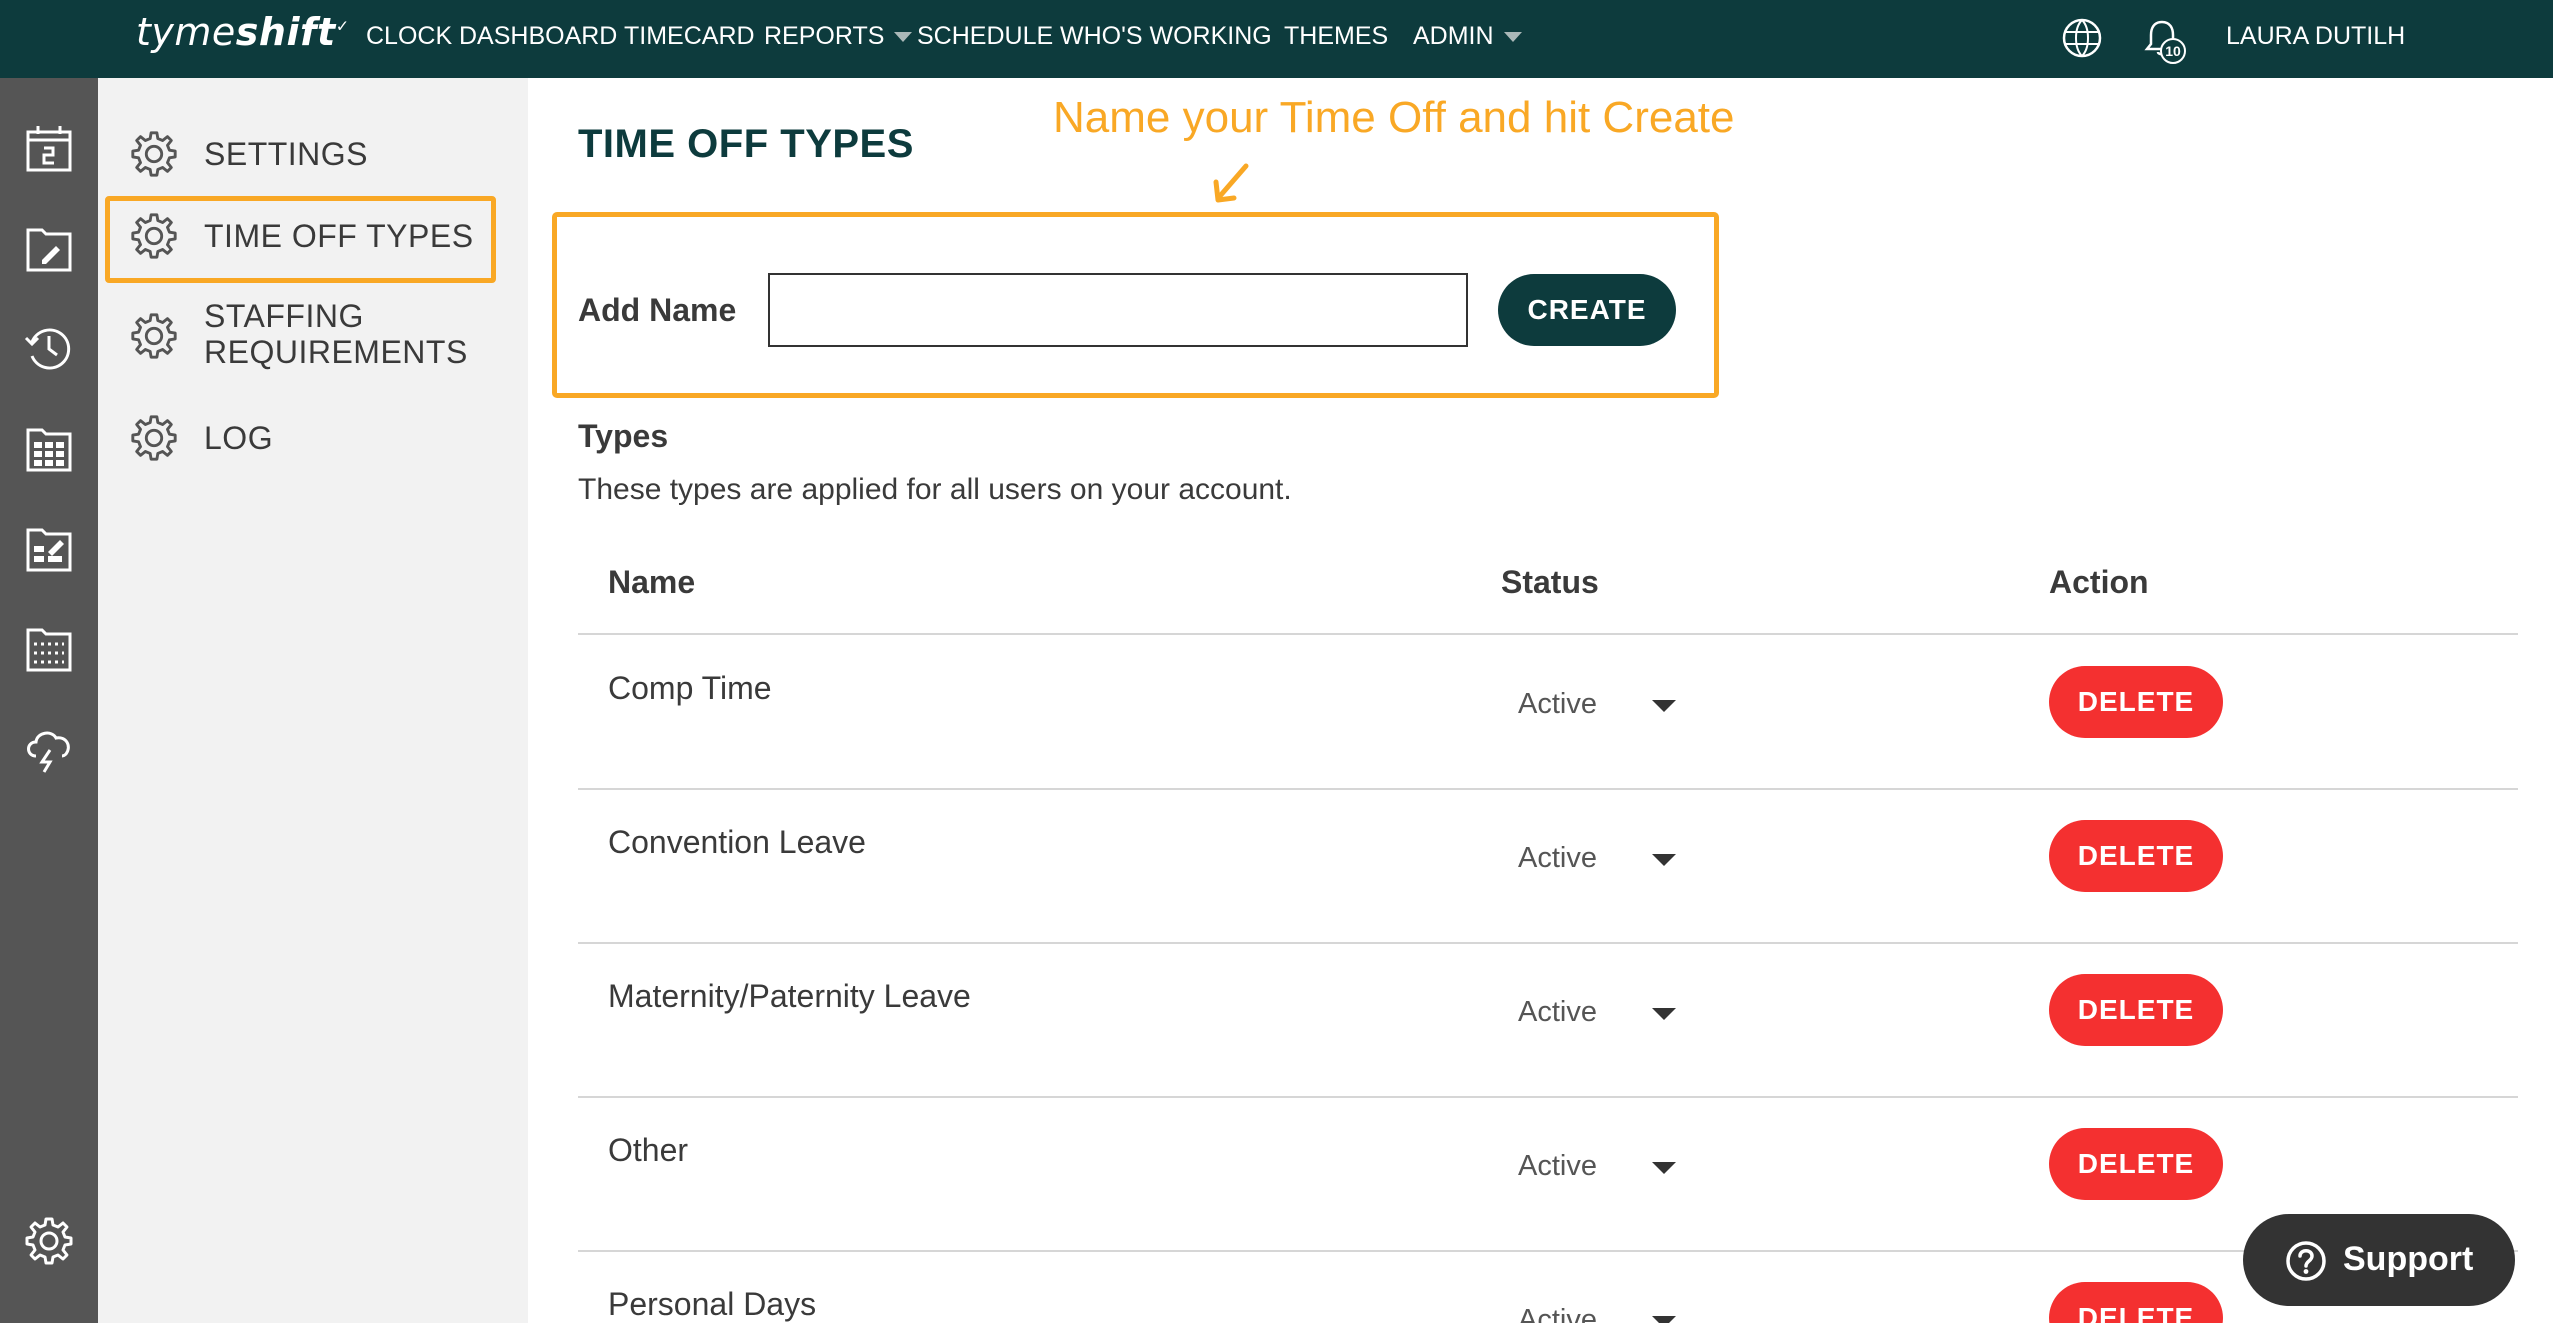 This screenshot has height=1323, width=2553. I want to click on support-label: Support, so click(2408, 1259).